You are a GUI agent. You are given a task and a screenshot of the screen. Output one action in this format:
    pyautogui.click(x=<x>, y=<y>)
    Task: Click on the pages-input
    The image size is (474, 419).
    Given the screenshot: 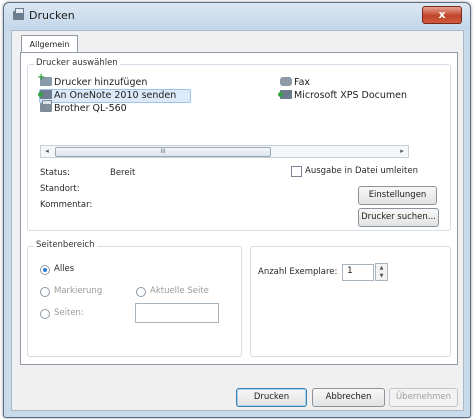 What is the action you would take?
    pyautogui.click(x=177, y=313)
    